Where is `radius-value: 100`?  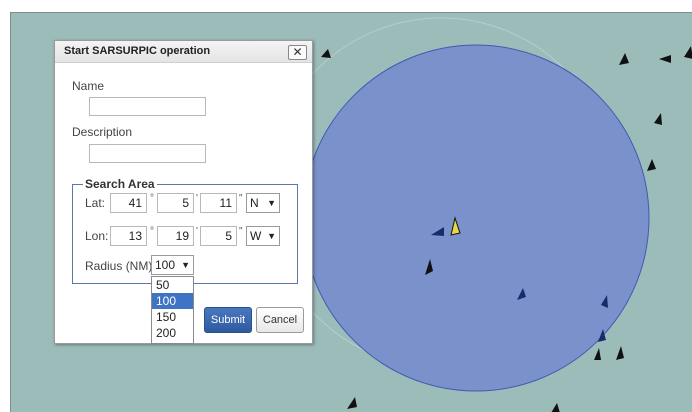
radius-value: 100 is located at coordinates (165, 265).